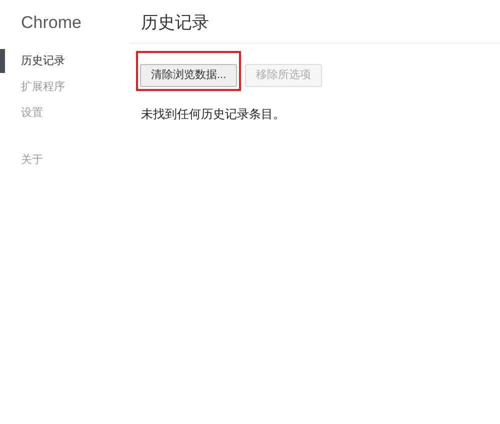 The image size is (500, 424). I want to click on sidebar-item: 设置, so click(32, 113).